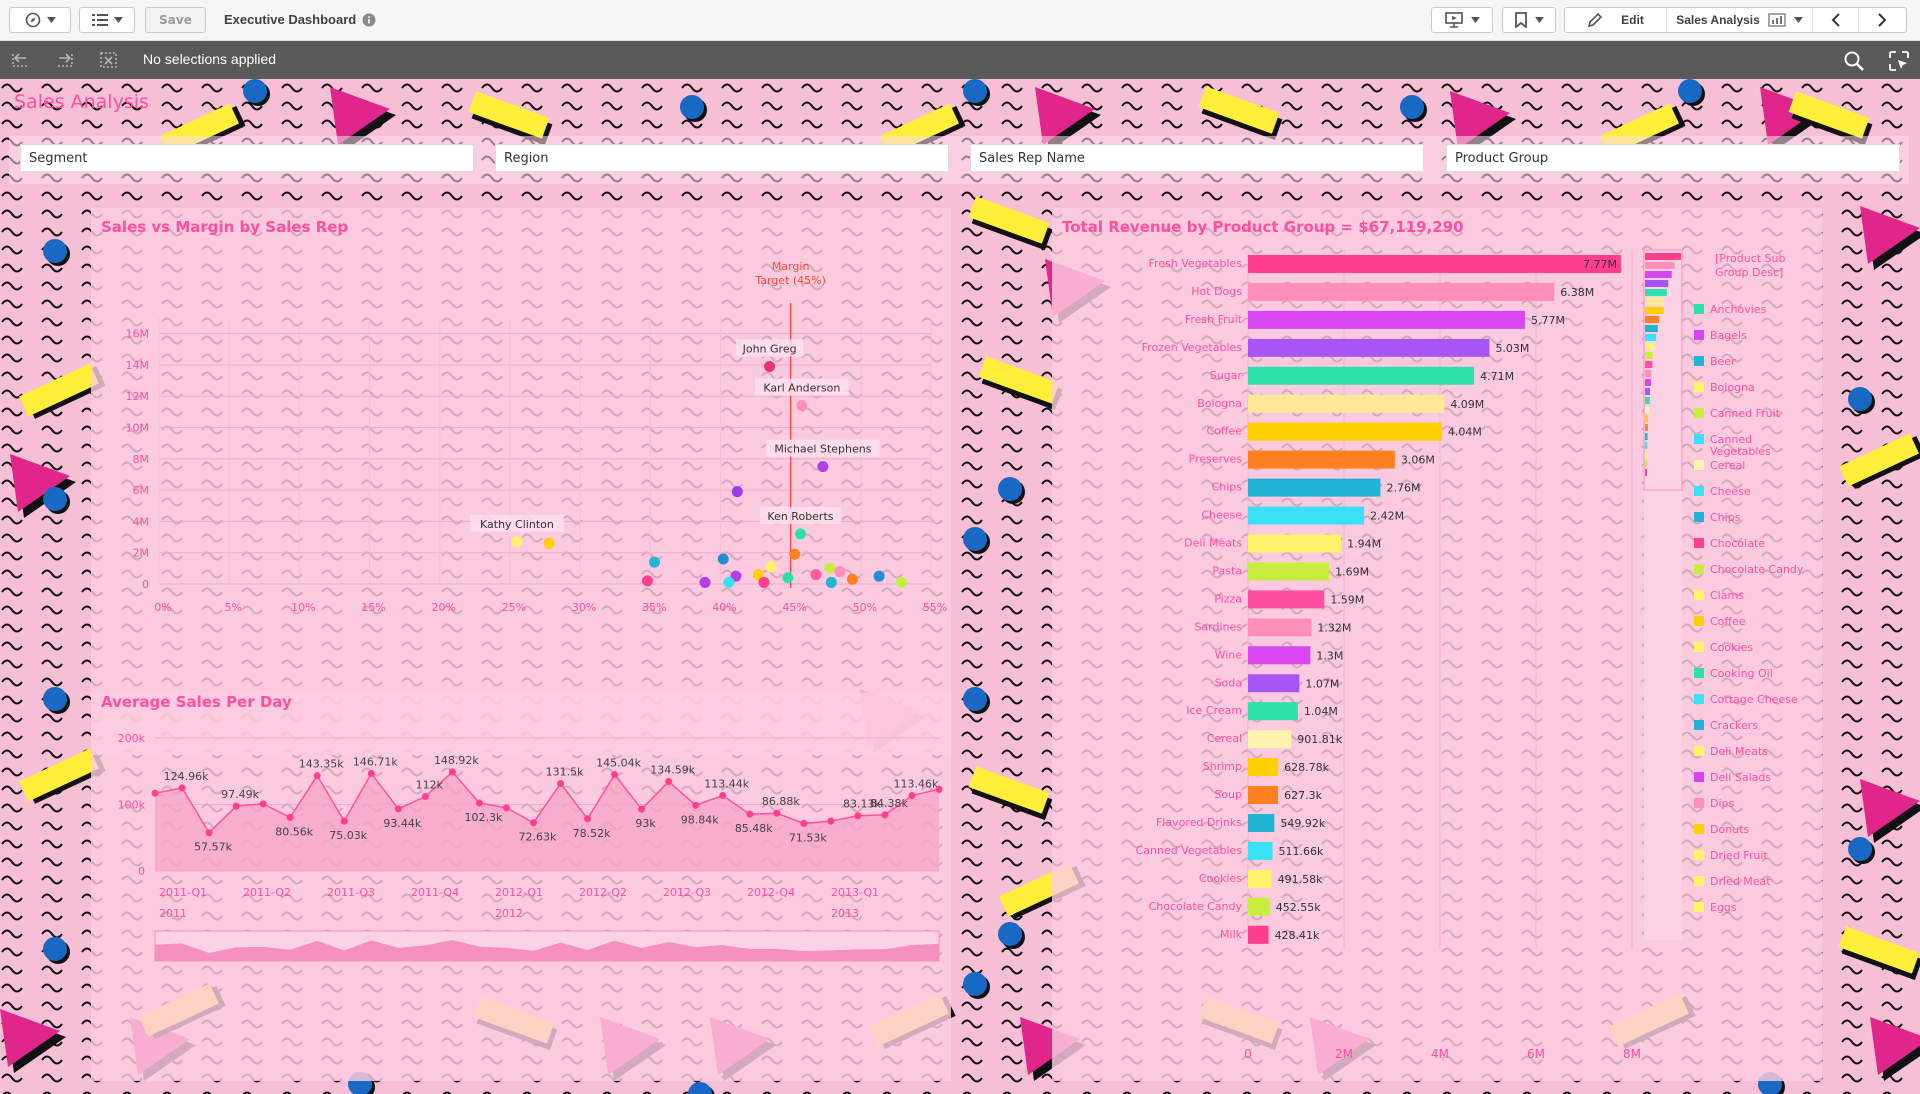  I want to click on bookmark-icon, so click(1520, 20).